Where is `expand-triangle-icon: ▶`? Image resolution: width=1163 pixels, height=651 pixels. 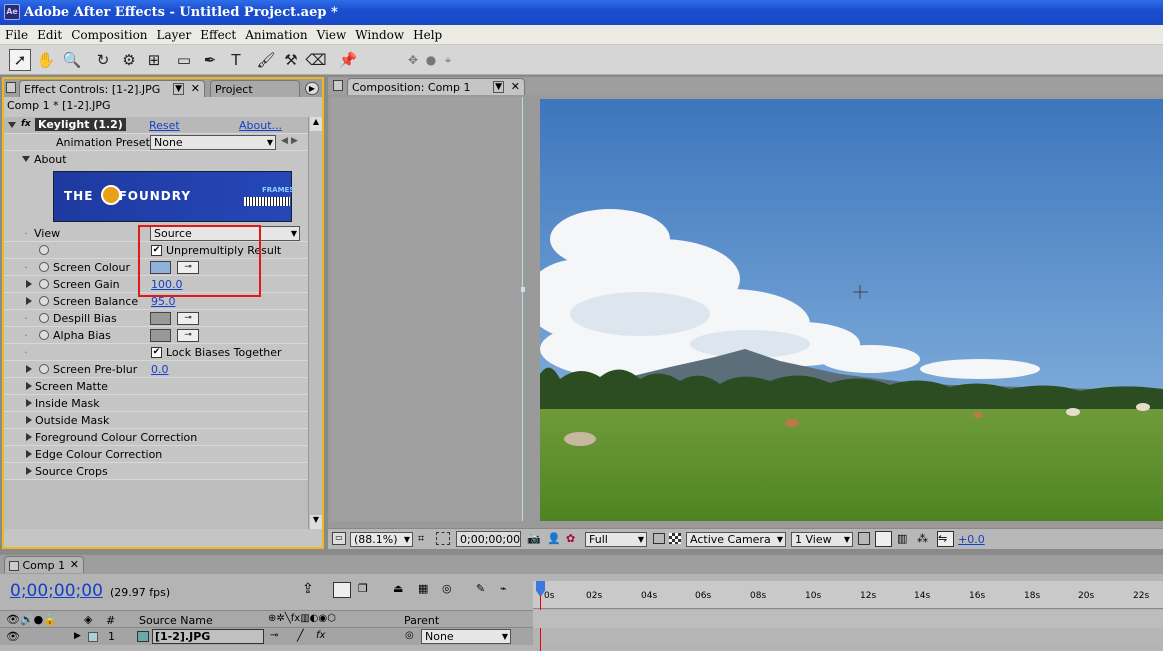
expand-triangle-icon: ▶ is located at coordinates (77, 636).